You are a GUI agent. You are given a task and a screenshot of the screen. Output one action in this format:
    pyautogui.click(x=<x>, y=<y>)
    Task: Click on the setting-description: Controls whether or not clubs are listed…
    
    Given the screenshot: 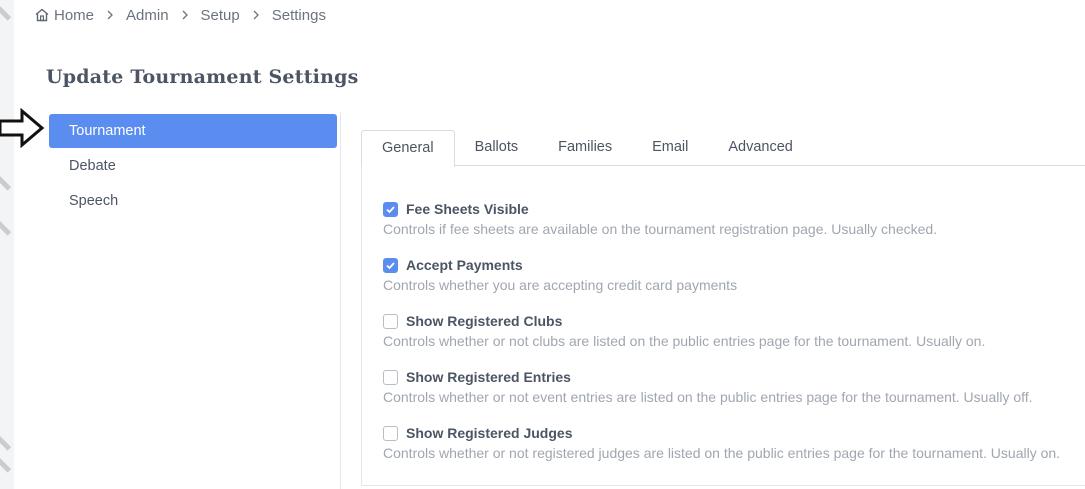 What is the action you would take?
    pyautogui.click(x=684, y=341)
    